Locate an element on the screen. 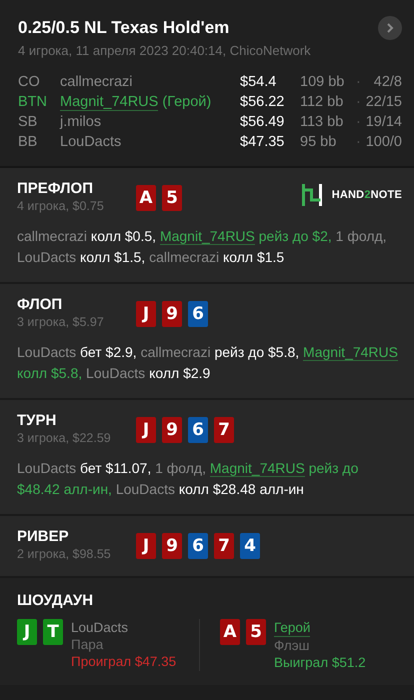 The image size is (414, 700). street-title: ФЛОП is located at coordinates (40, 305).